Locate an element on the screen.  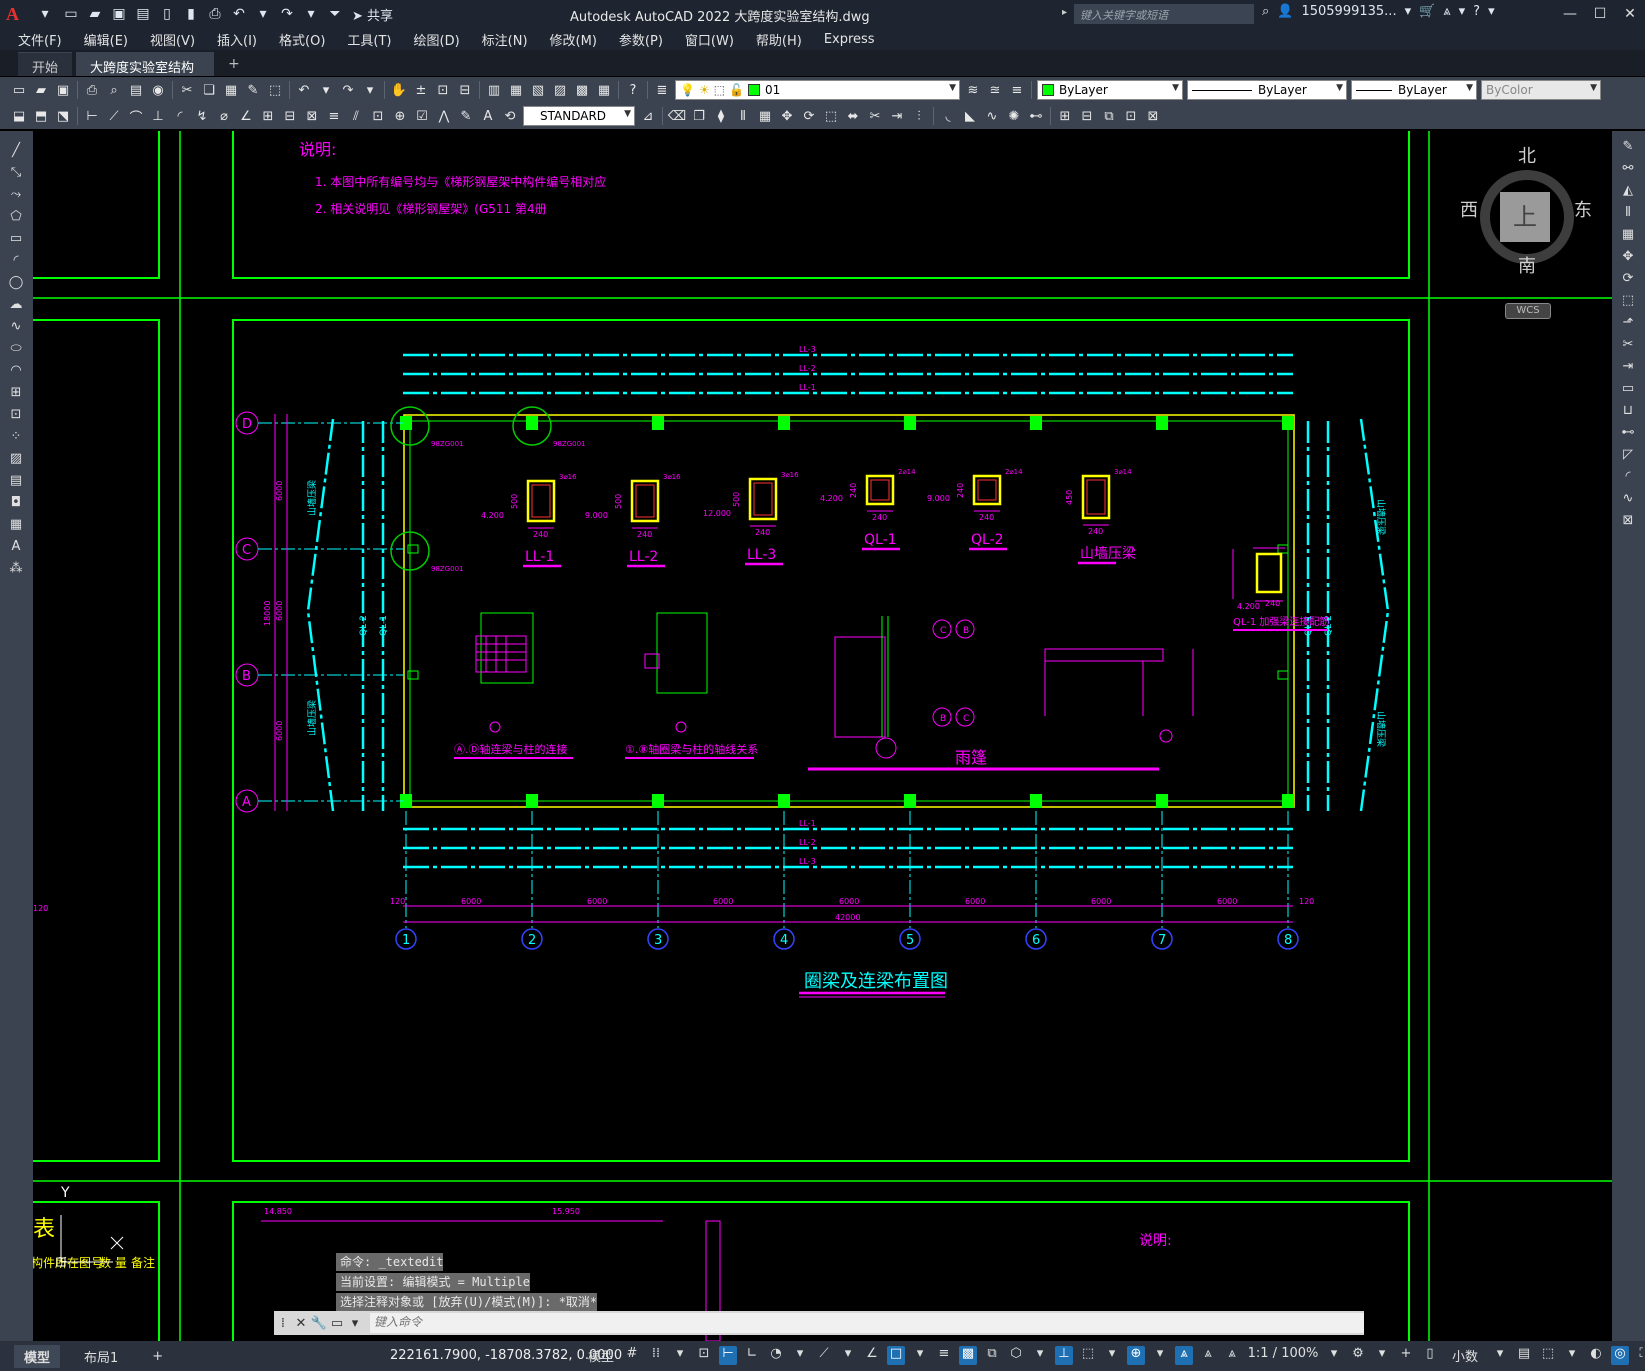
copy-object-icon: ❐ is located at coordinates (699, 116).